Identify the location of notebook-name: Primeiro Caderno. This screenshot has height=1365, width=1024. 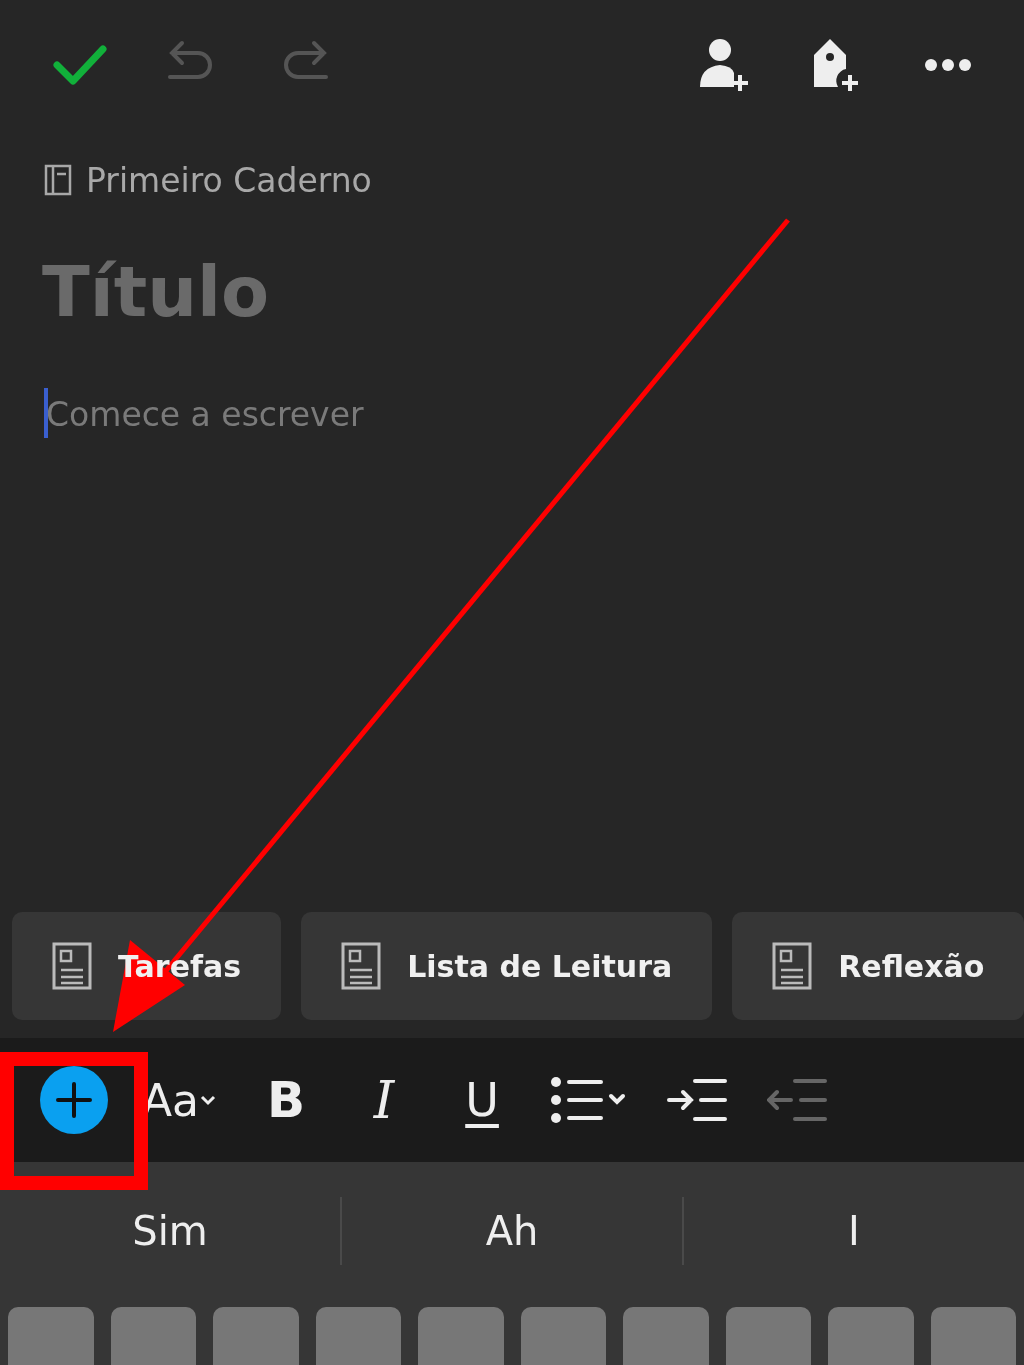
(229, 180).